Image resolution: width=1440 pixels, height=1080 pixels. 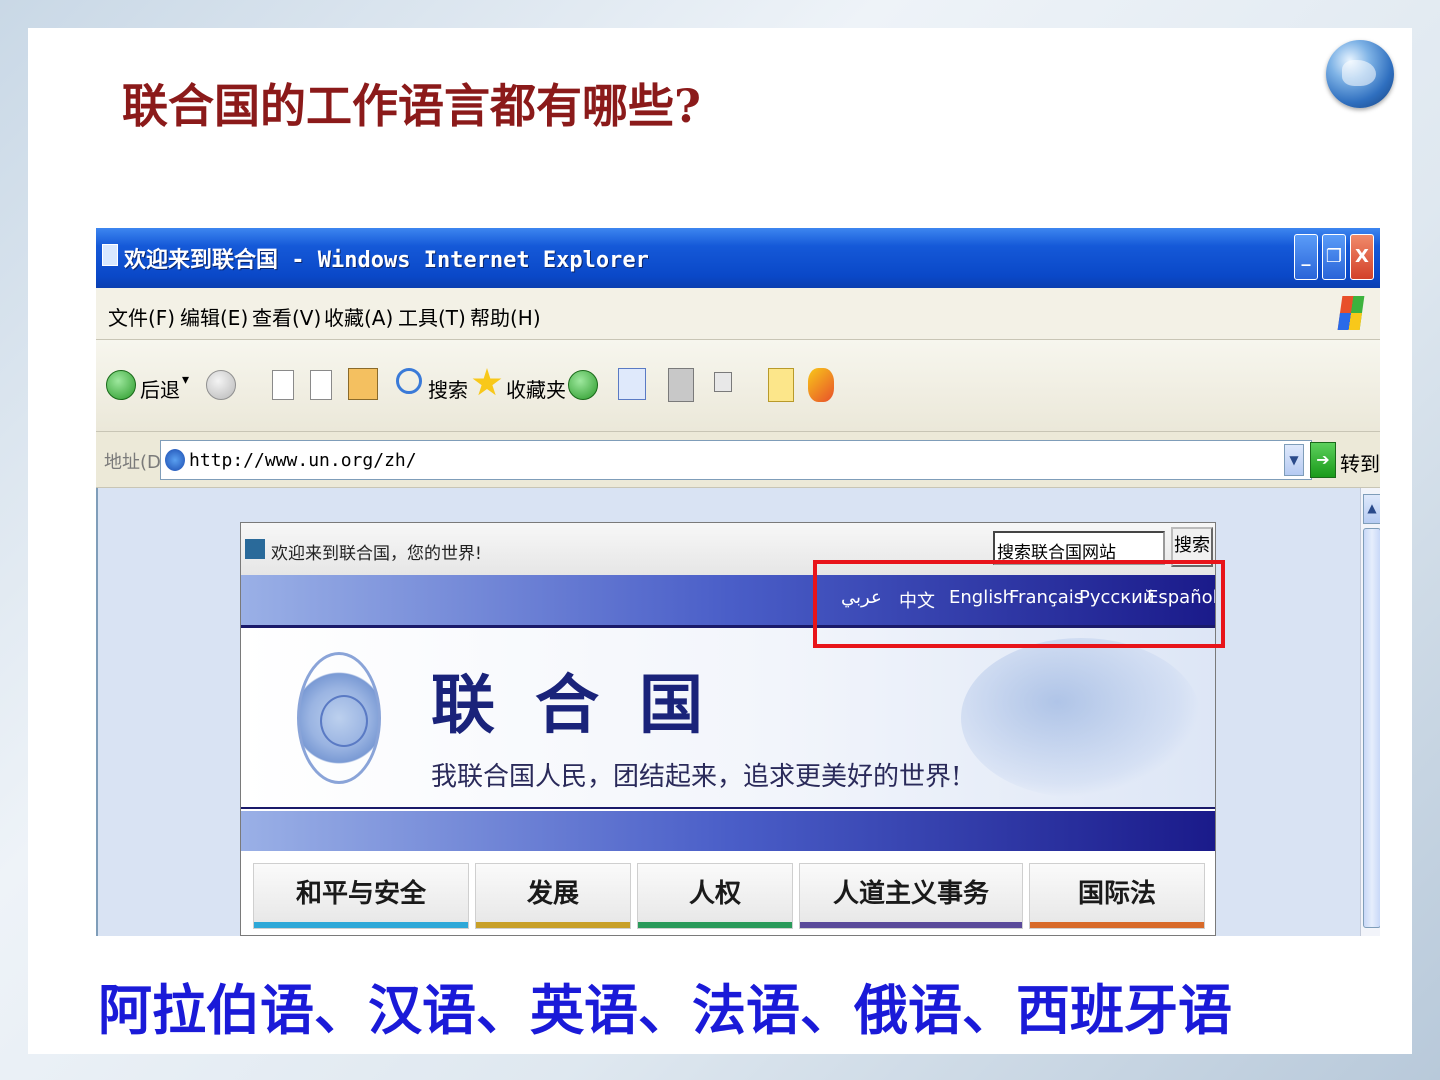 I want to click on nav-label: 和平与安全, so click(x=360, y=894).